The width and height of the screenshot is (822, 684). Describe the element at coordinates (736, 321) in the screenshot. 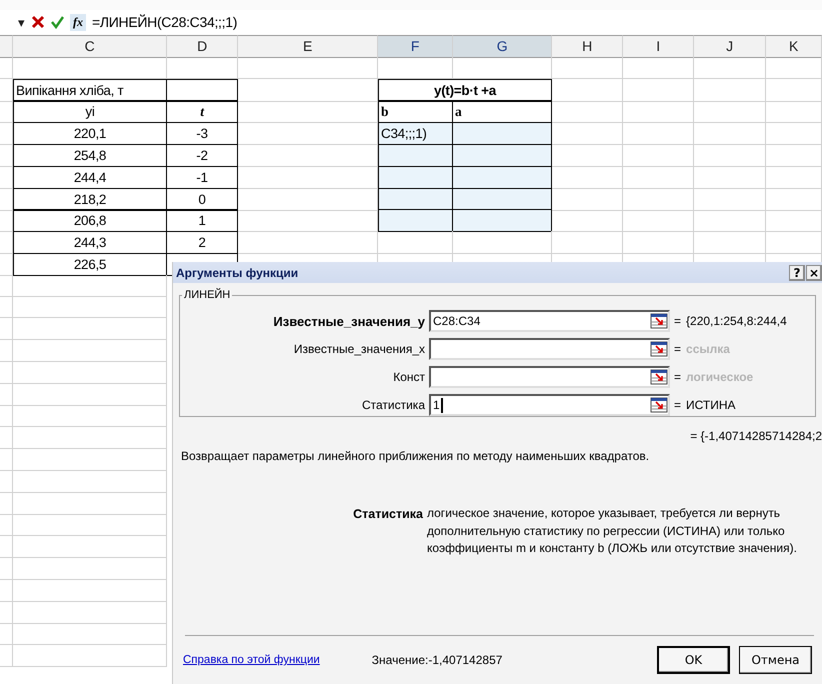

I see `argument-result: {220,1:254,8:244,4` at that location.